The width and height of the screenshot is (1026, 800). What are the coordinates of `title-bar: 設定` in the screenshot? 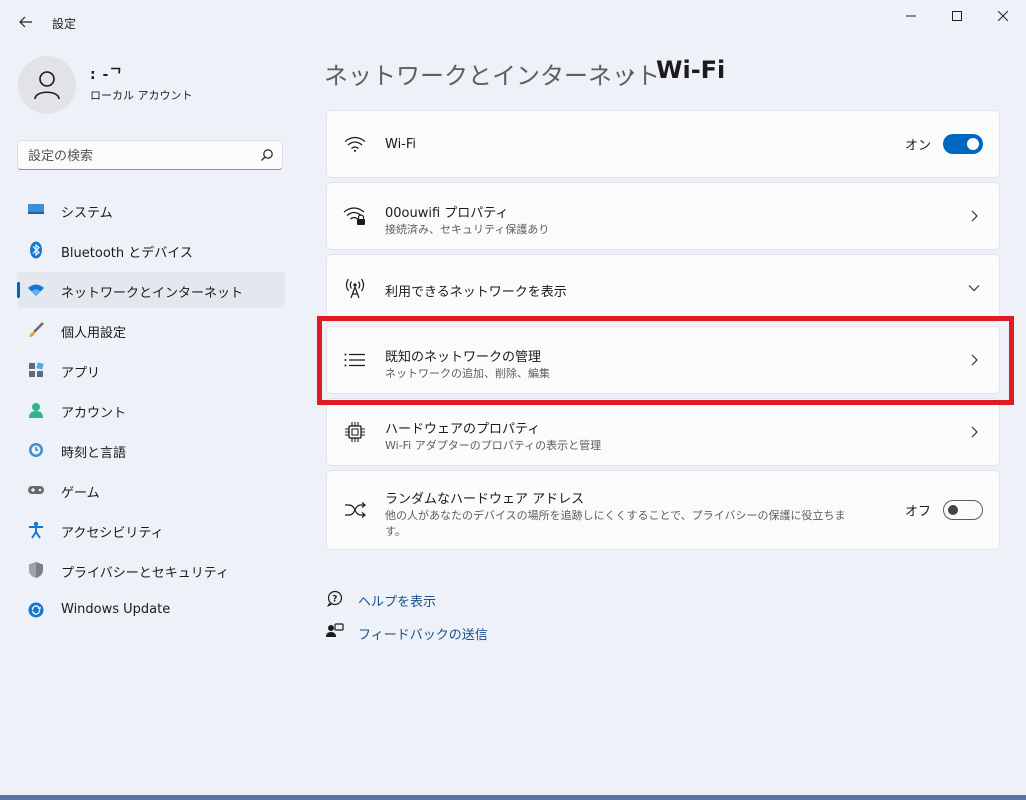 It's located at (513, 22).